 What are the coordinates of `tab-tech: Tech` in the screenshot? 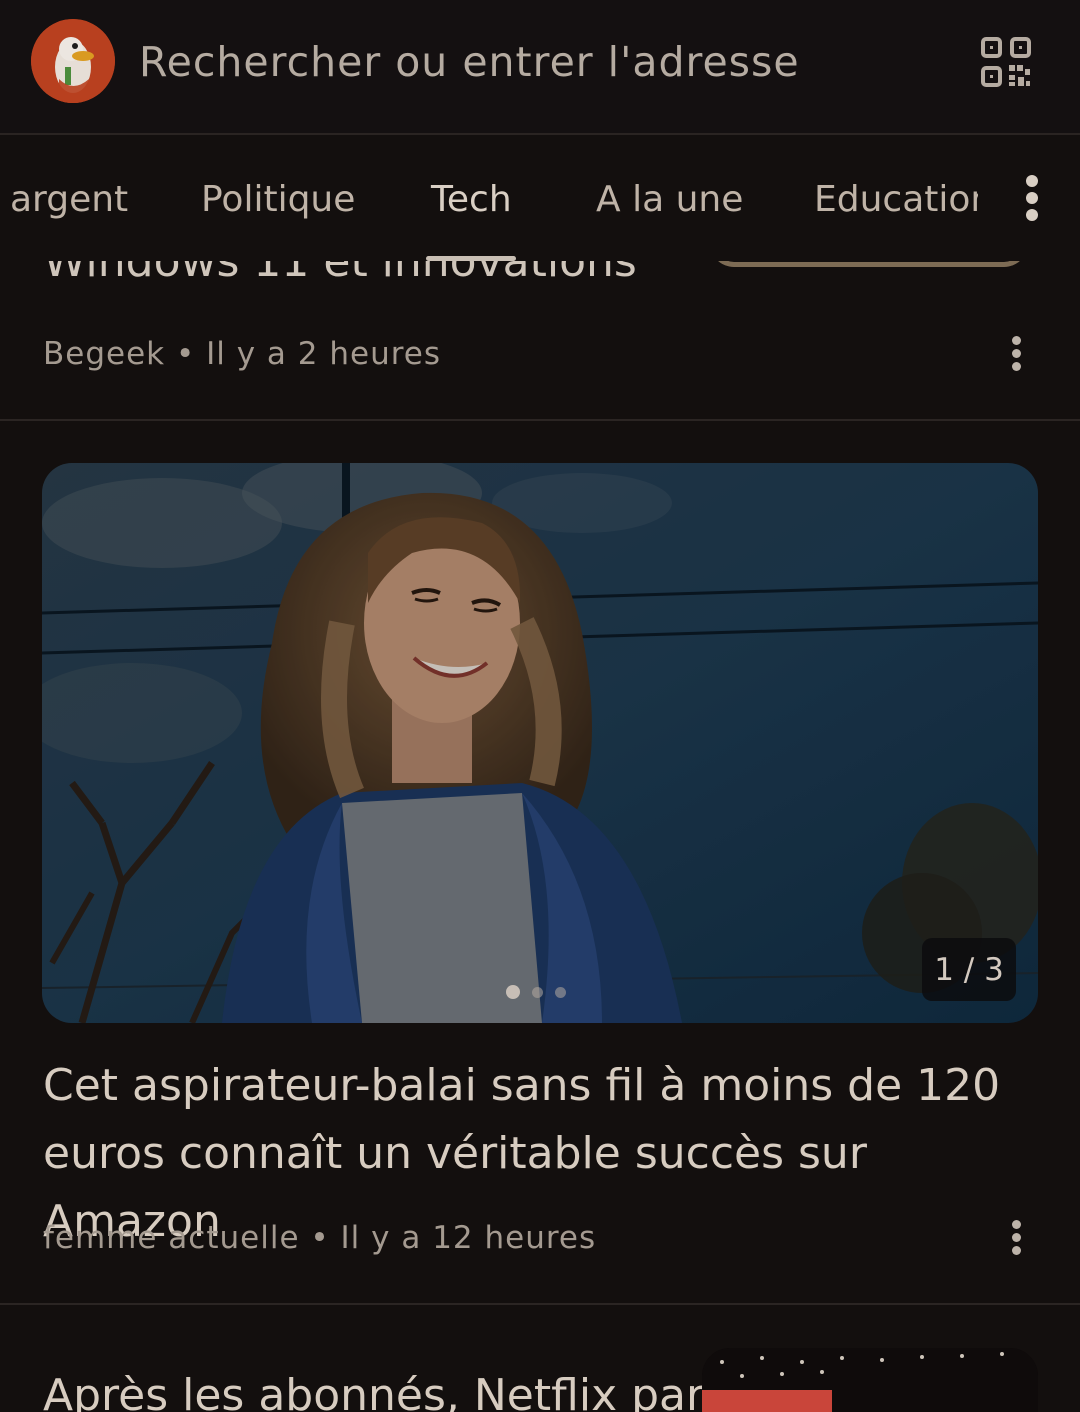 It's located at (471, 199).